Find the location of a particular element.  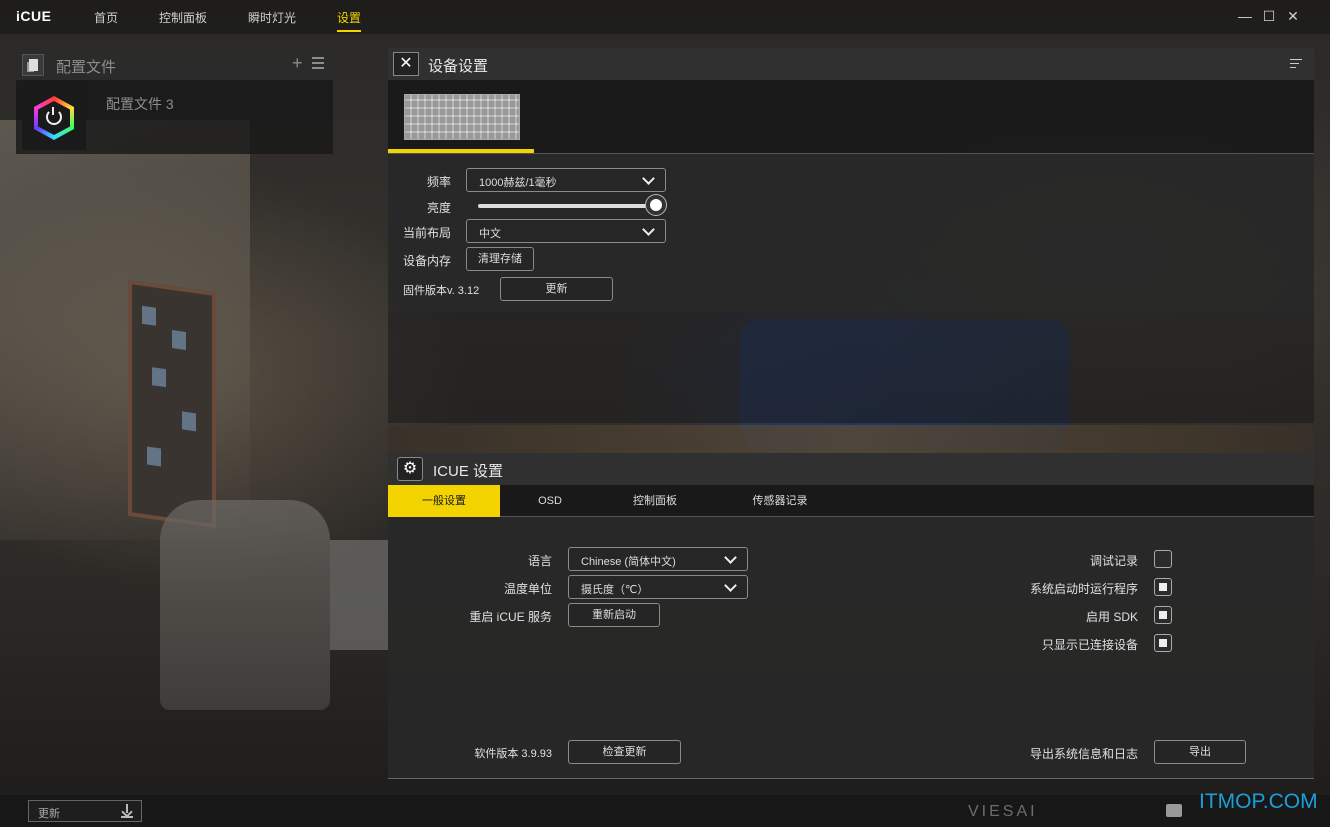

enable-sdk-label: 启用 SDK is located at coordinates (1111, 617).